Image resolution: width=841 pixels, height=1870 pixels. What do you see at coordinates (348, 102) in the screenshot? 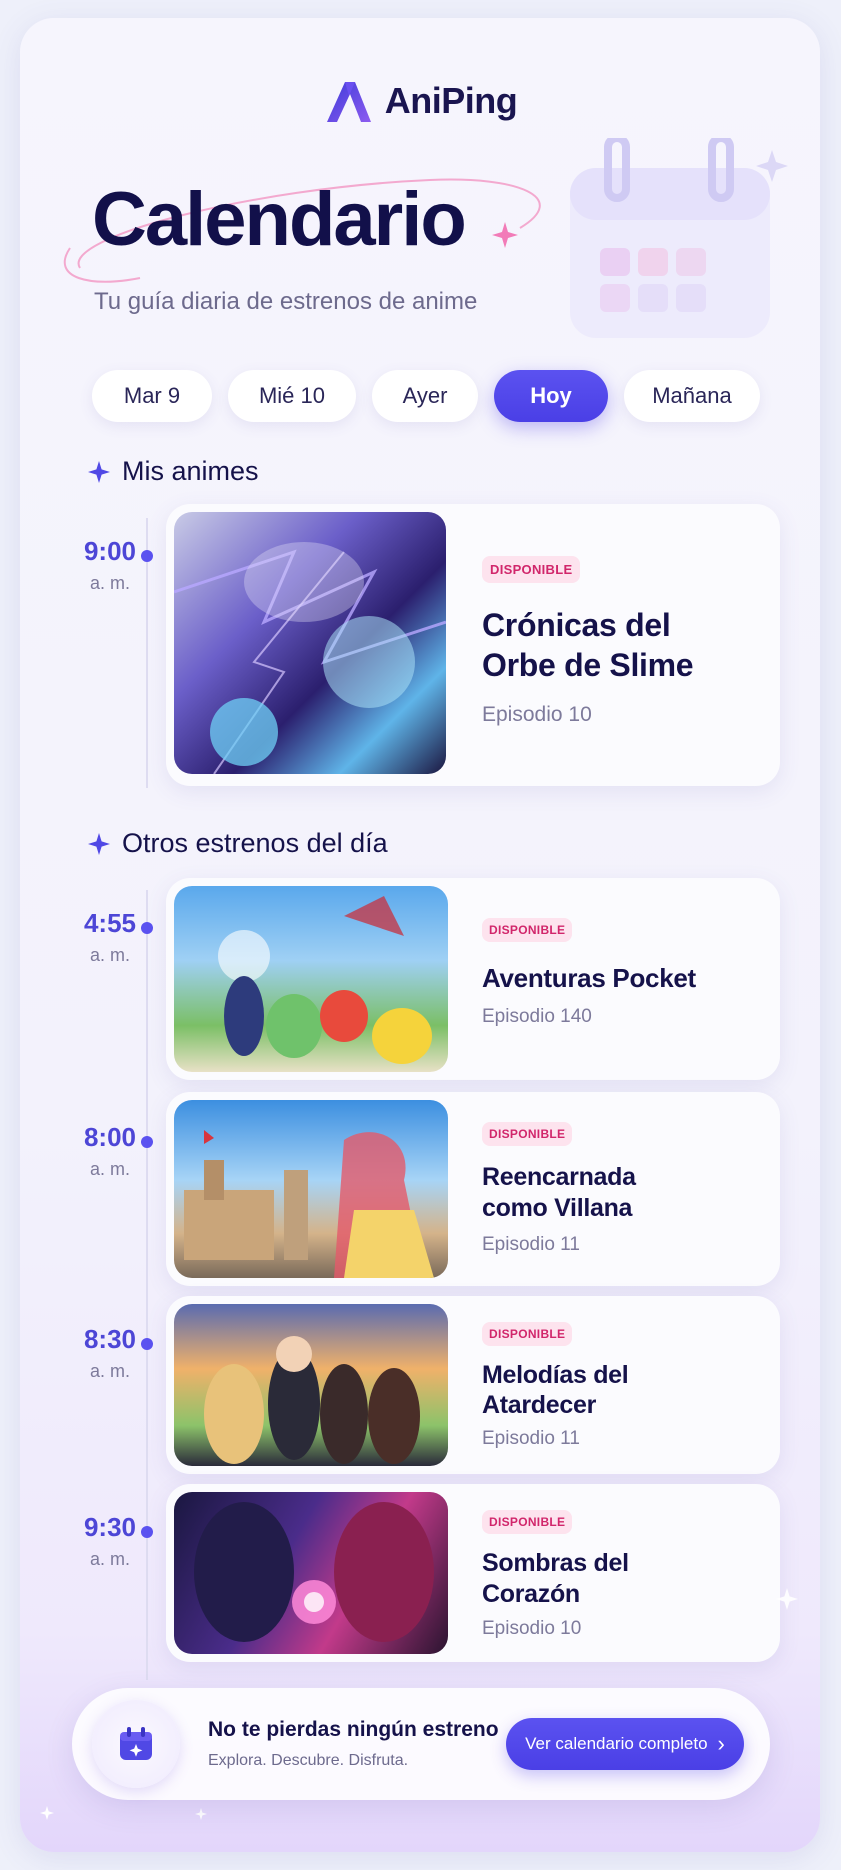
I see `aniping-logo-icon` at bounding box center [348, 102].